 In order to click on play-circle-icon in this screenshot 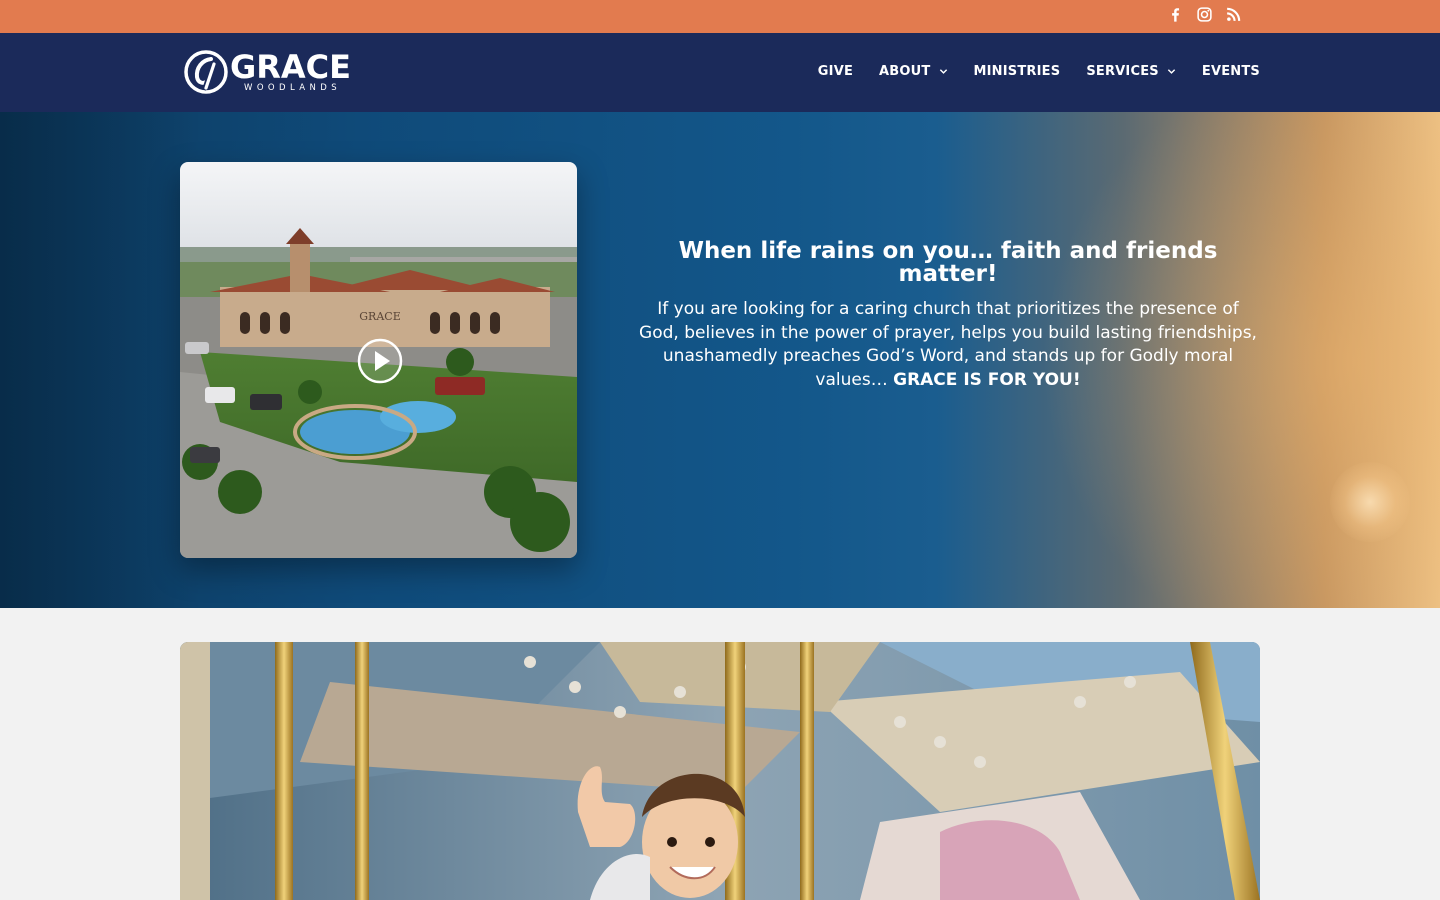, I will do `click(380, 361)`.